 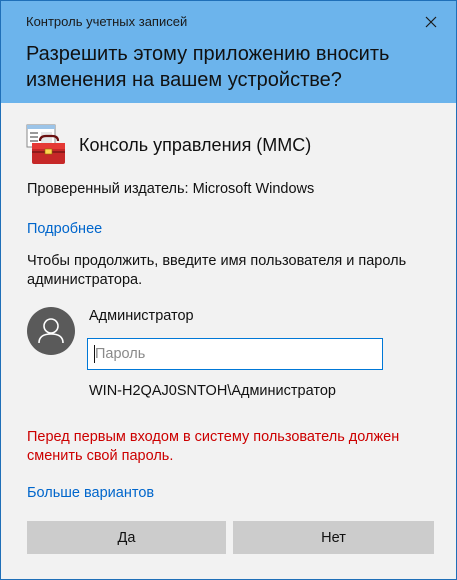 What do you see at coordinates (107, 21) in the screenshot?
I see `window-title: Контроль учетных записей` at bounding box center [107, 21].